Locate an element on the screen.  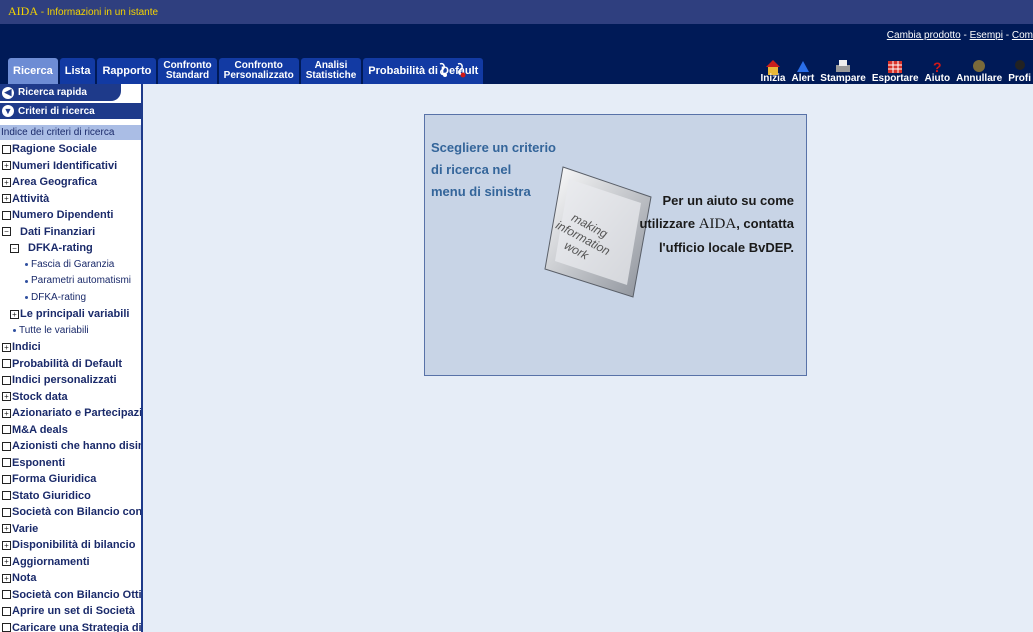
esportare-button: Esportare is located at coordinates (895, 72).